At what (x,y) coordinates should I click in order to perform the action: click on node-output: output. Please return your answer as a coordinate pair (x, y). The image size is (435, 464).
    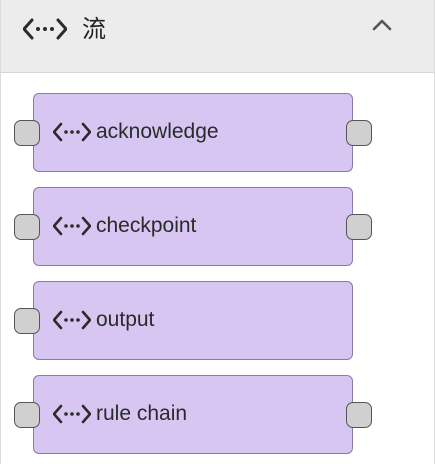
    Looking at the image, I should click on (183, 320).